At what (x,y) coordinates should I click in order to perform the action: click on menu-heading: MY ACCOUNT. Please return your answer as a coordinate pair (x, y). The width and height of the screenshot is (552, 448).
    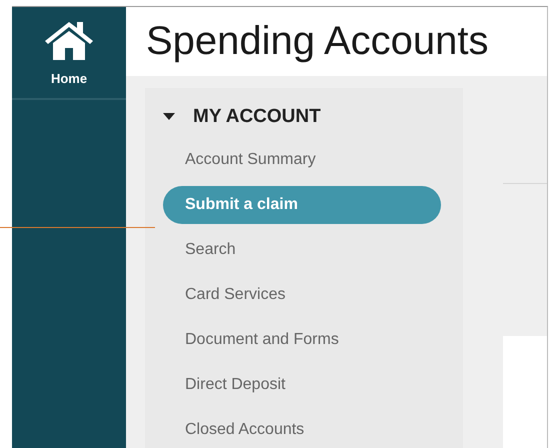
    Looking at the image, I should click on (257, 117).